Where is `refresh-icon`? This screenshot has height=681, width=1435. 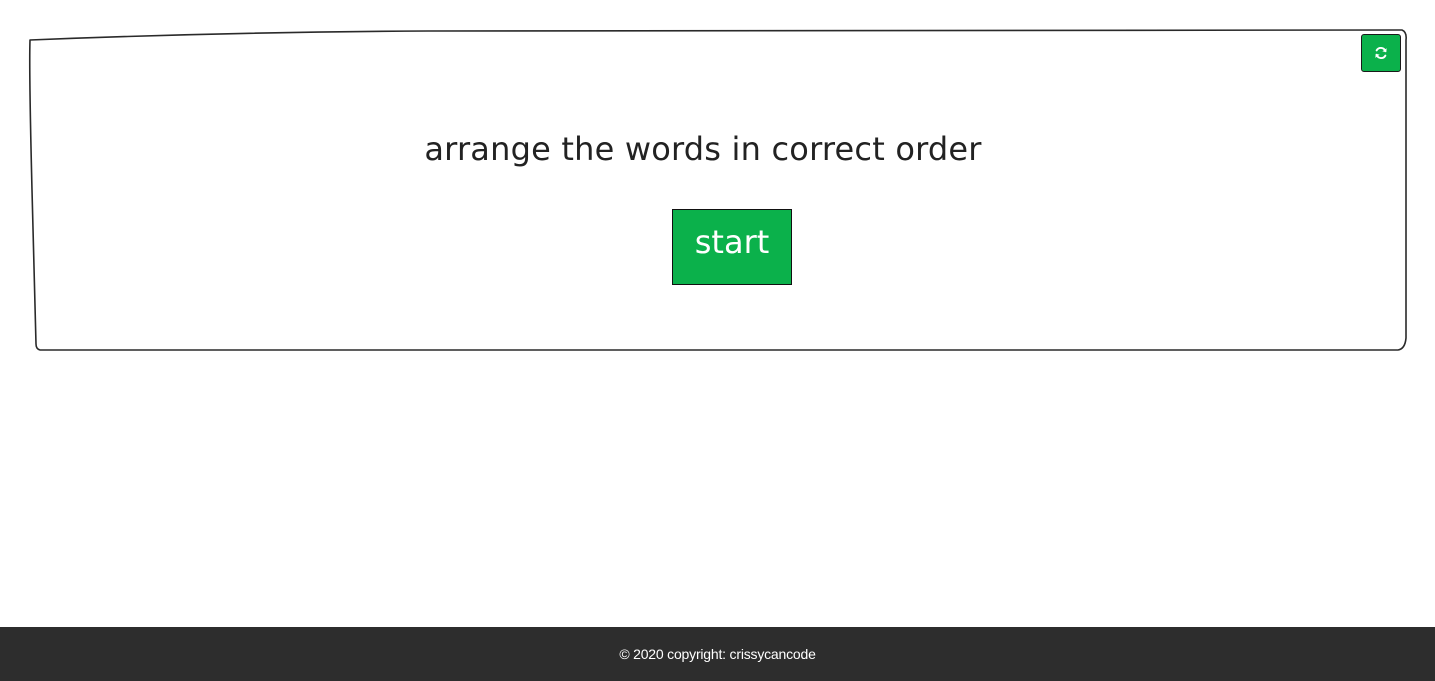
refresh-icon is located at coordinates (1381, 53).